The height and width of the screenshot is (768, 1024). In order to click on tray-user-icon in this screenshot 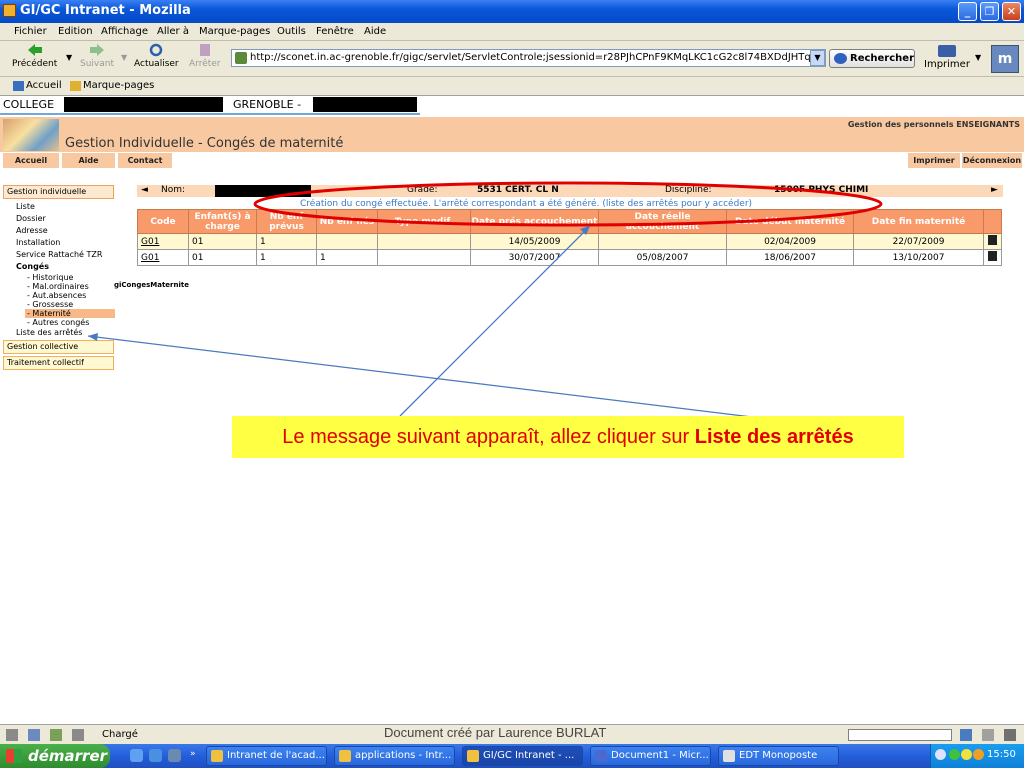, I will do `click(966, 754)`.